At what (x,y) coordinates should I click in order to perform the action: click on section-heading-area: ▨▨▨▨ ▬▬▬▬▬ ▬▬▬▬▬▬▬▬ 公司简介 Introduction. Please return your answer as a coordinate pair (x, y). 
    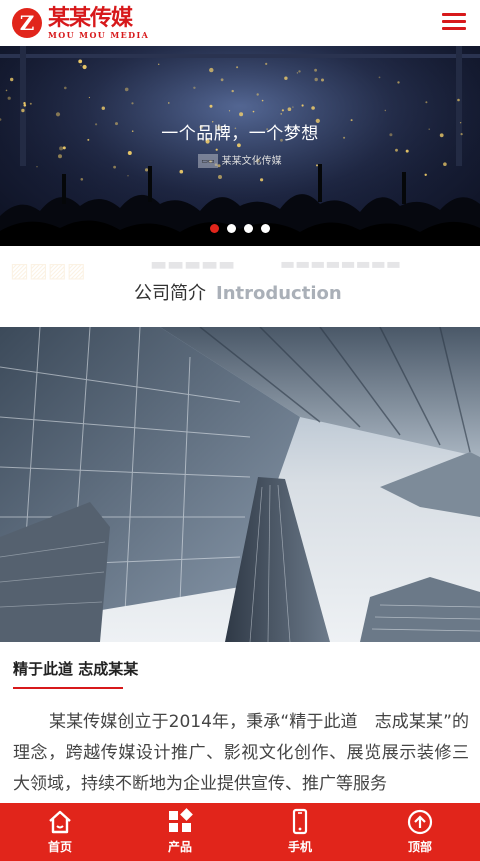
    Looking at the image, I should click on (240, 286).